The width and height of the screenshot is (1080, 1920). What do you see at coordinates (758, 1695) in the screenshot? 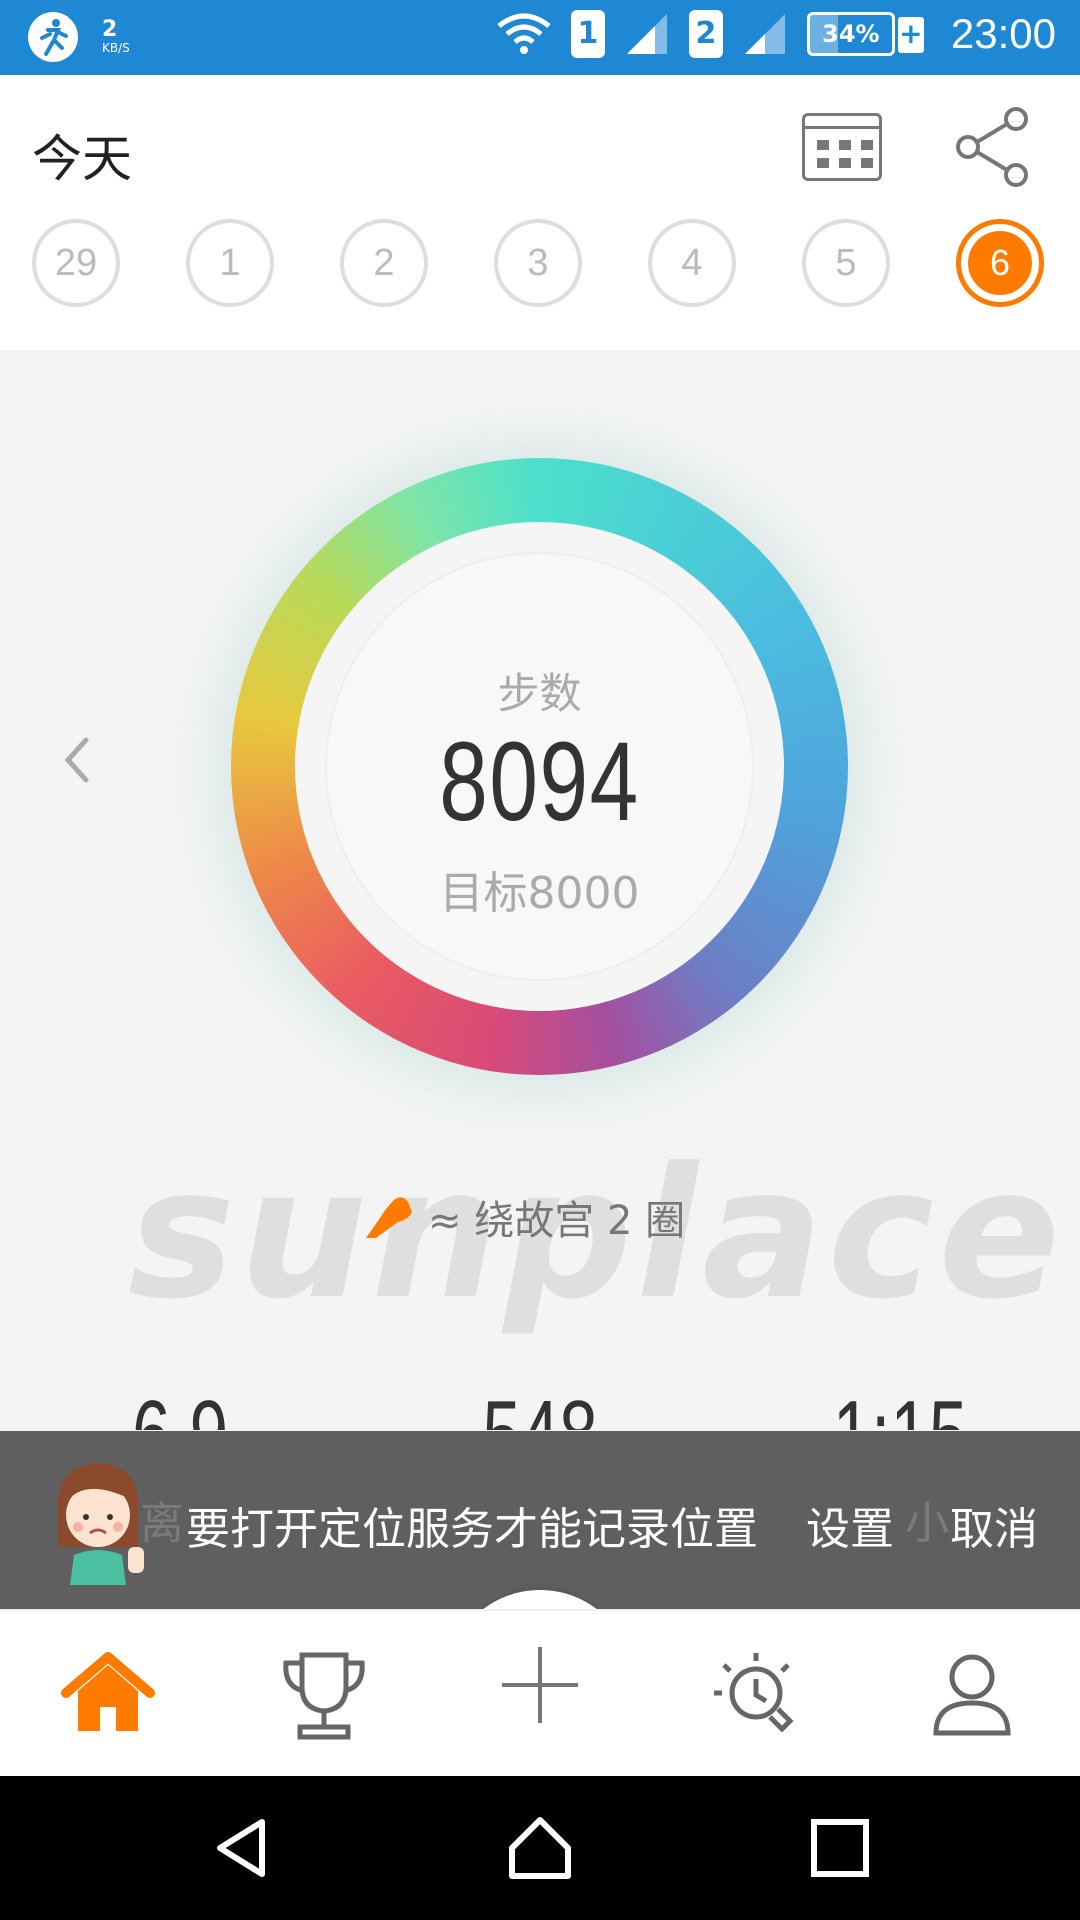
I see `lightbulb-icon` at bounding box center [758, 1695].